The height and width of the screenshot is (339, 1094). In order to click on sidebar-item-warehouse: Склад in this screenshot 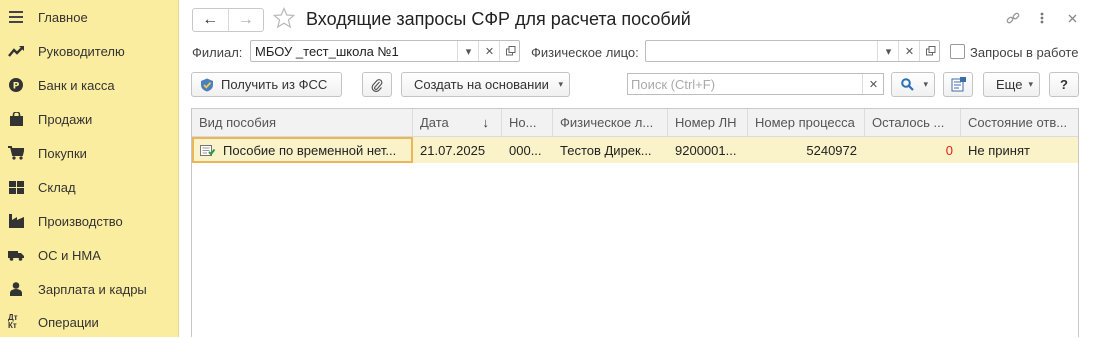, I will do `click(89, 187)`.